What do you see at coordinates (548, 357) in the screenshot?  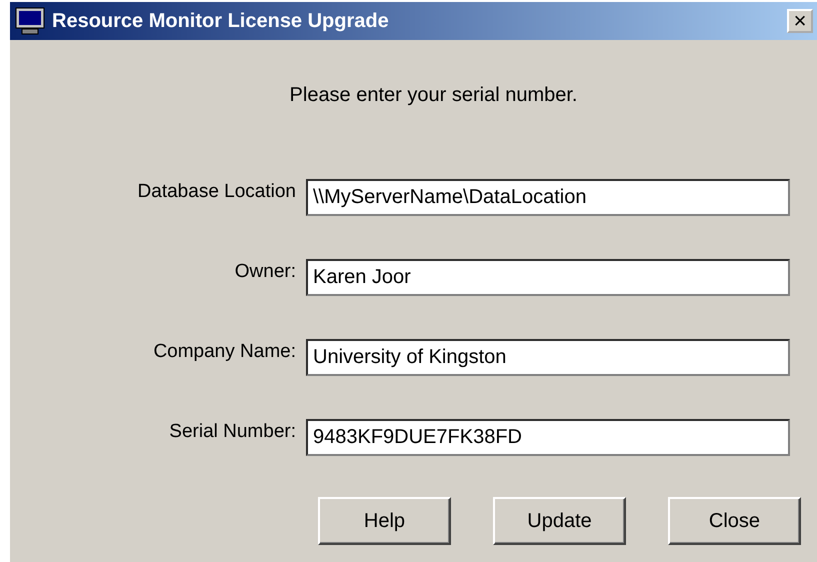 I see `text-field: University of Kingston` at bounding box center [548, 357].